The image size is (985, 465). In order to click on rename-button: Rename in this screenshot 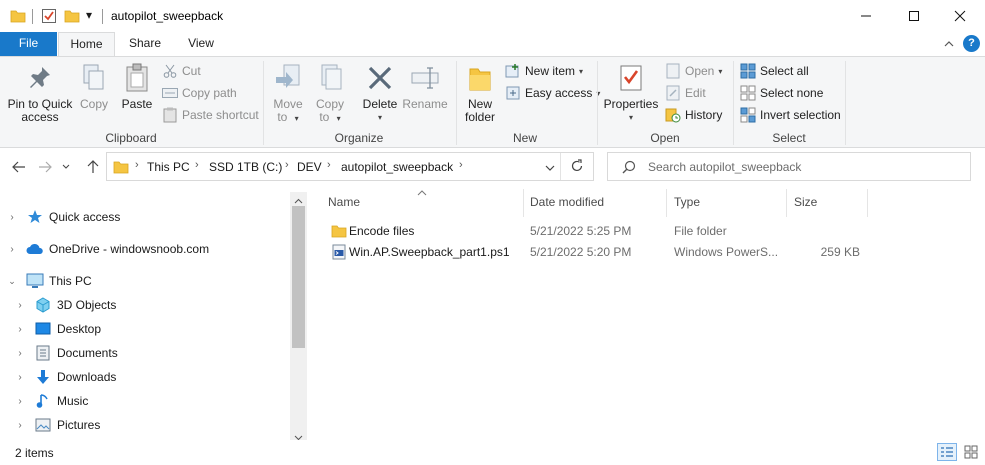, I will do `click(425, 86)`.